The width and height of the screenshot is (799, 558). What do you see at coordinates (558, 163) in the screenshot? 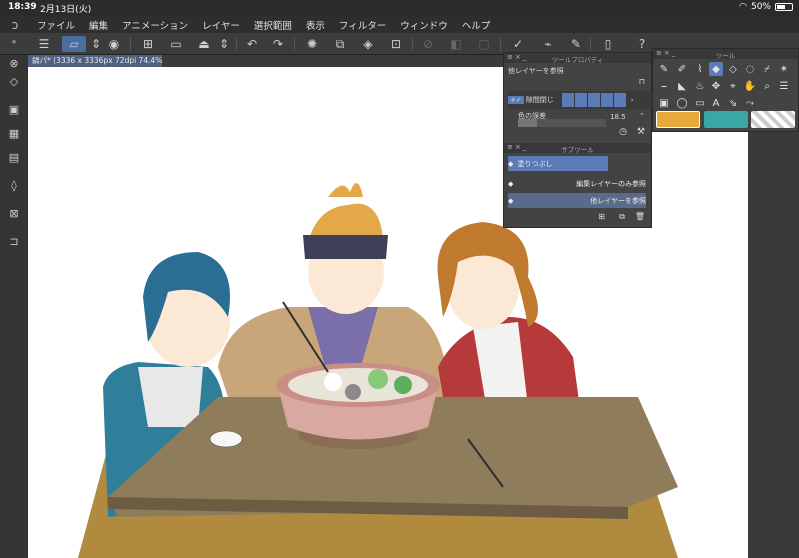
I see `subtool-item-fill: ◆ 塗りつぶし` at bounding box center [558, 163].